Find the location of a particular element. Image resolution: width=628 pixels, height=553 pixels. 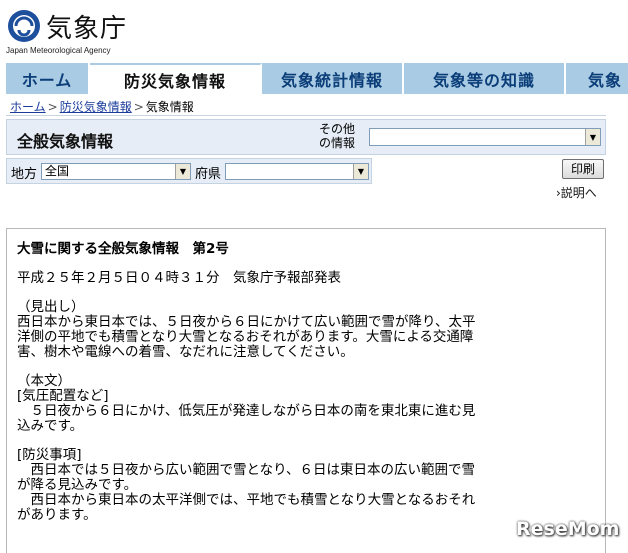

prefecture-label: 府県 is located at coordinates (208, 174).